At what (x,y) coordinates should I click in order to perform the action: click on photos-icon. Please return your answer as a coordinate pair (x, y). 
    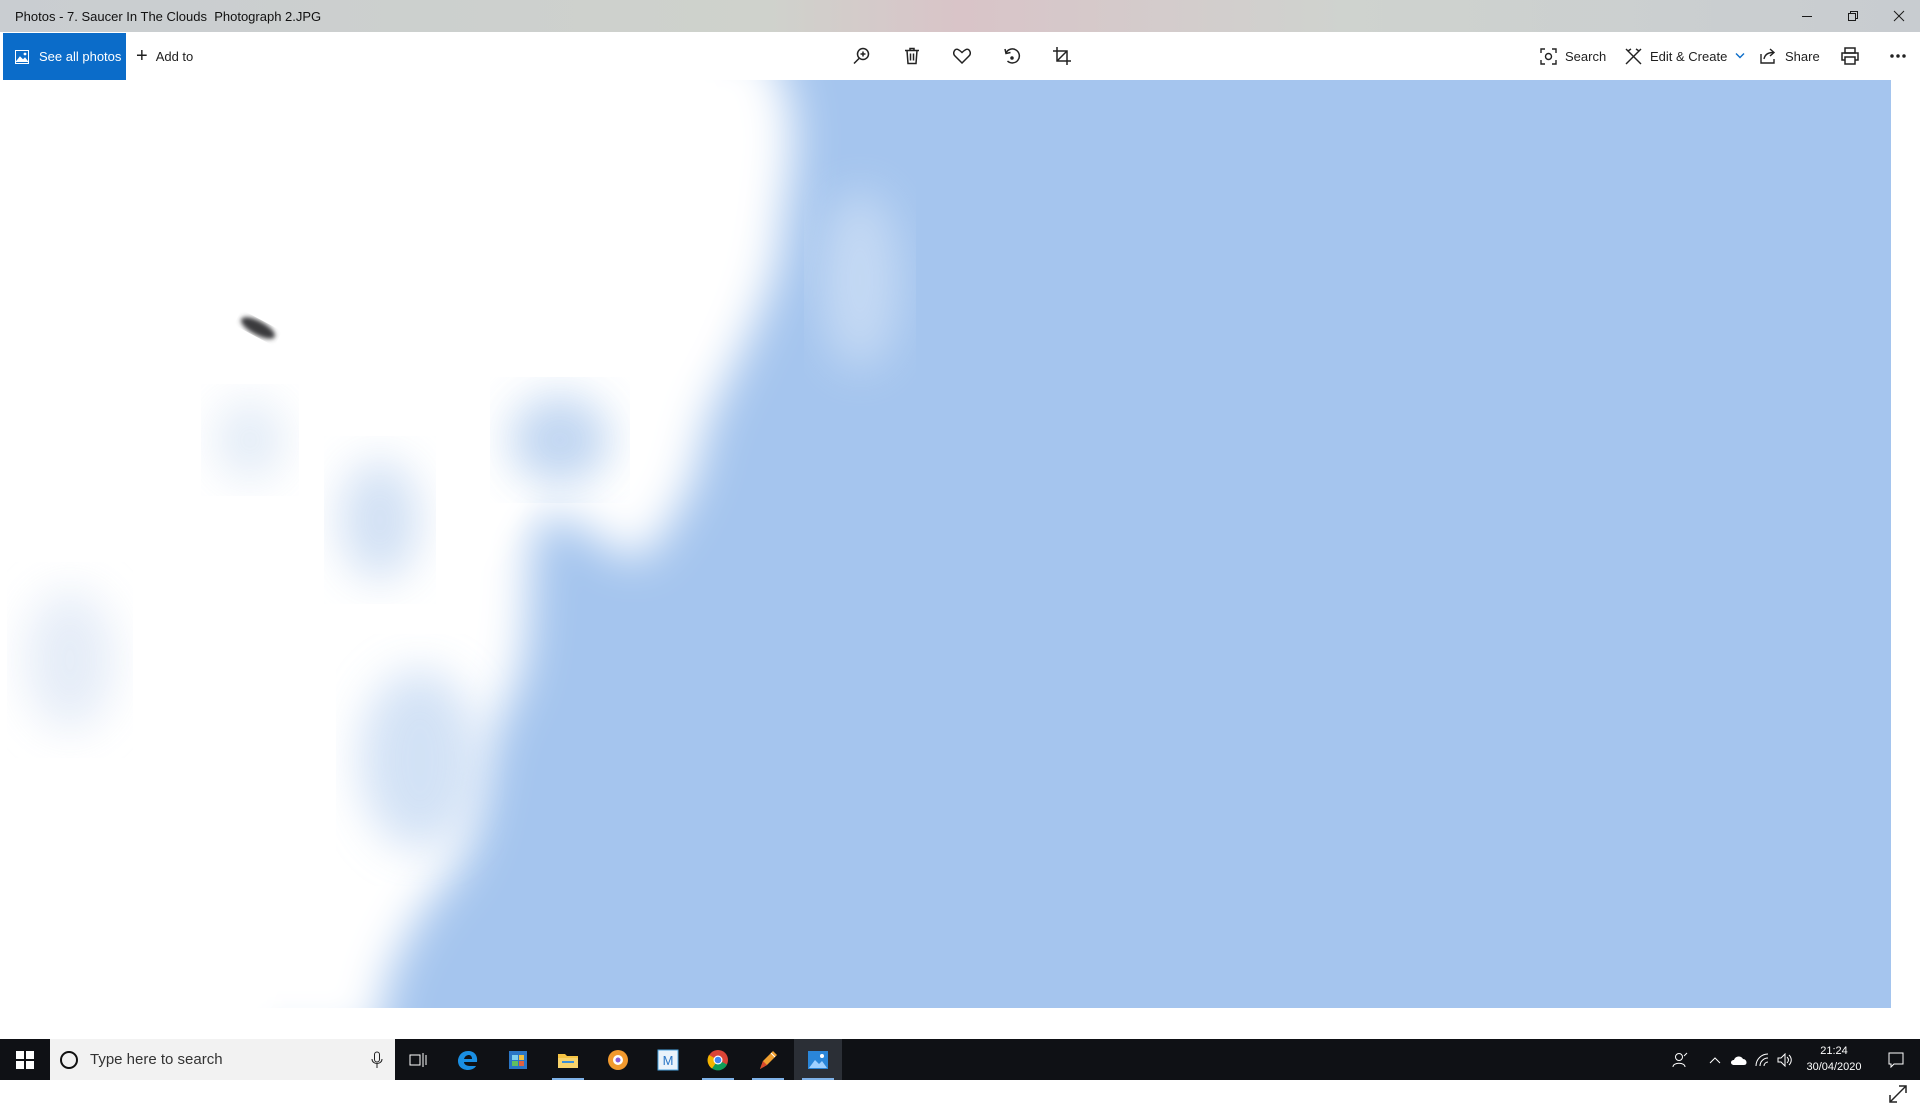
    Looking at the image, I should click on (22, 56).